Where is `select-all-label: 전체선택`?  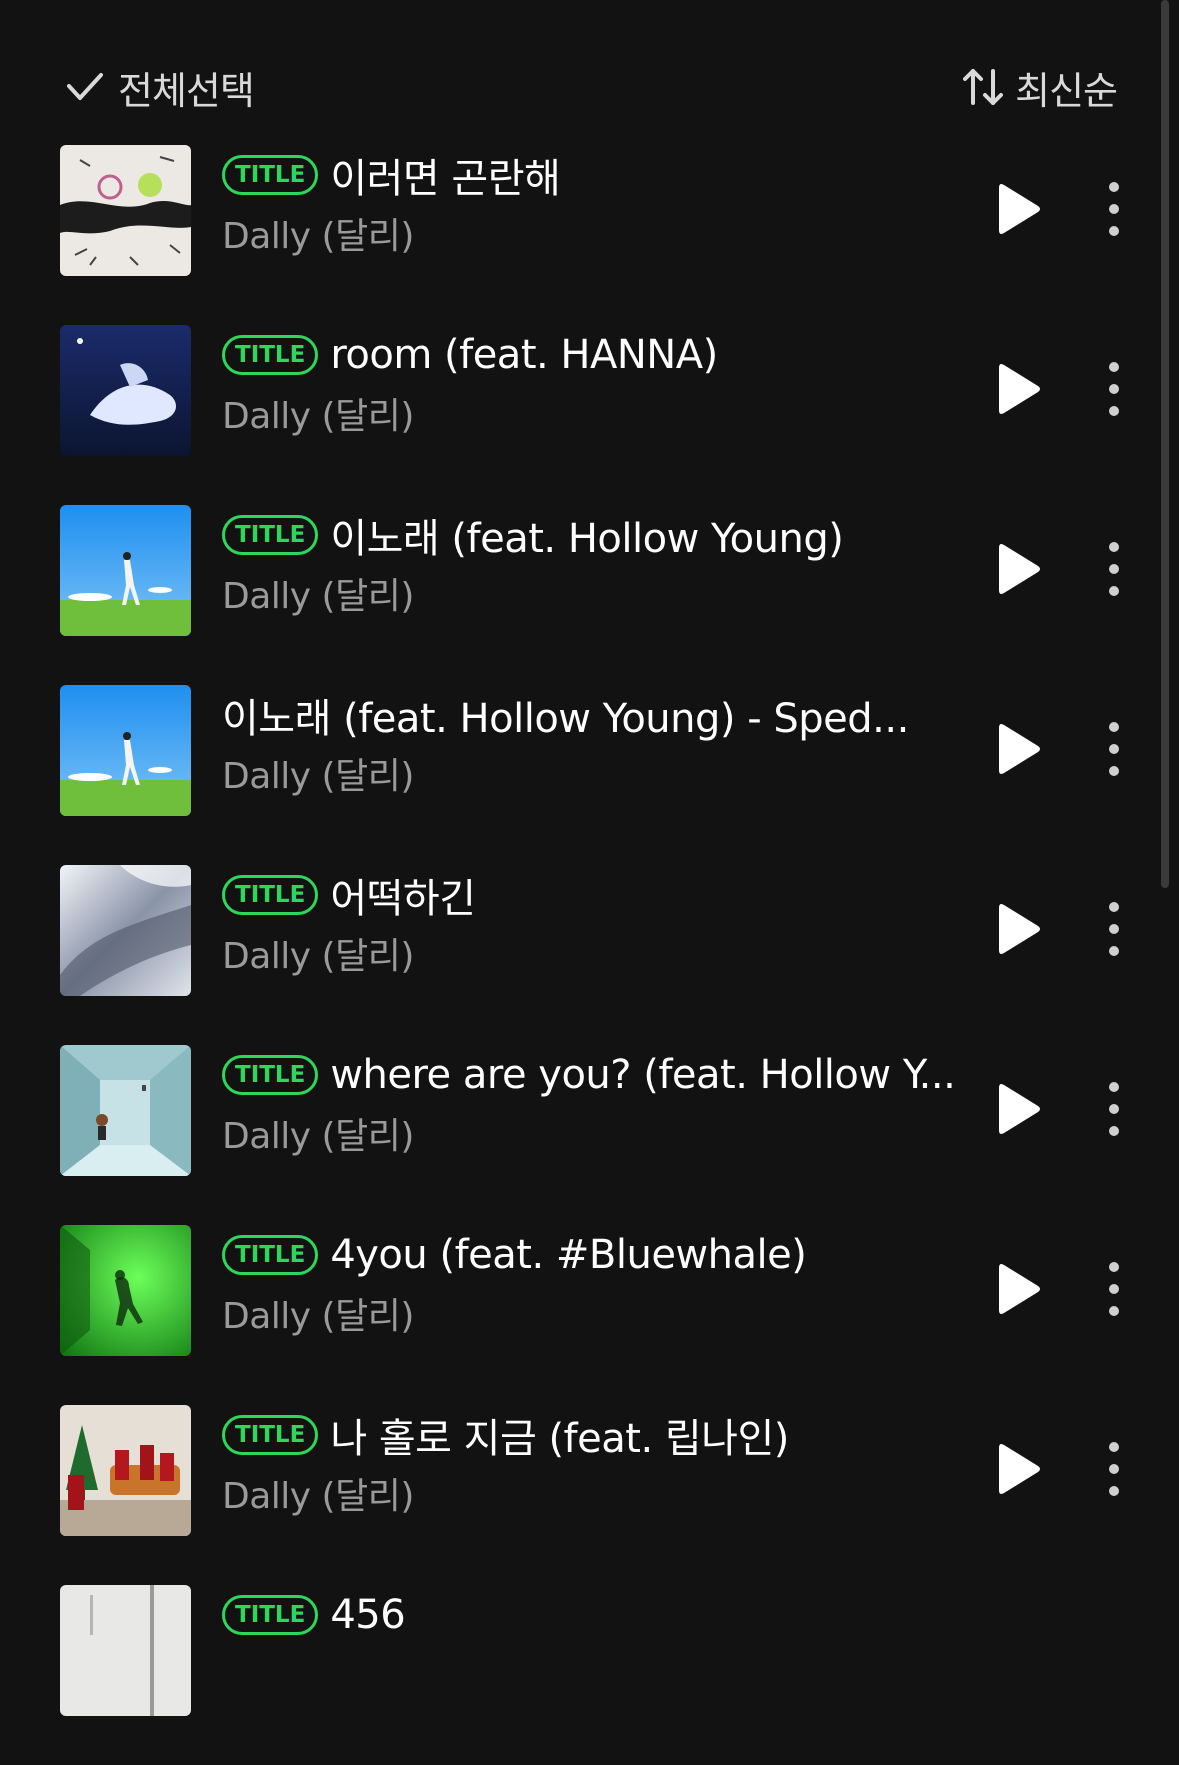 select-all-label: 전체선택 is located at coordinates (186, 90).